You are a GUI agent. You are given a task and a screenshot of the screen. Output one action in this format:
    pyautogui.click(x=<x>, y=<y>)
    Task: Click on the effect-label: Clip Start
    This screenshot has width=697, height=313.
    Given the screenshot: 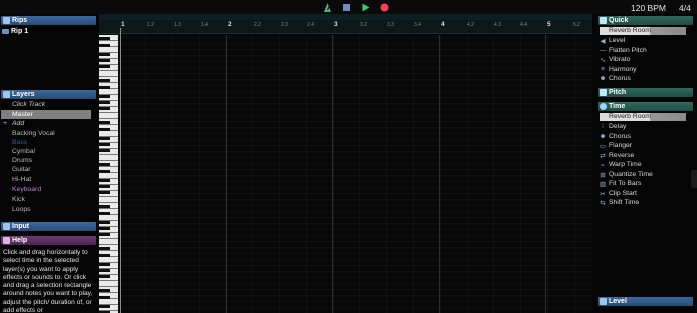 What is the action you would take?
    pyautogui.click(x=623, y=193)
    